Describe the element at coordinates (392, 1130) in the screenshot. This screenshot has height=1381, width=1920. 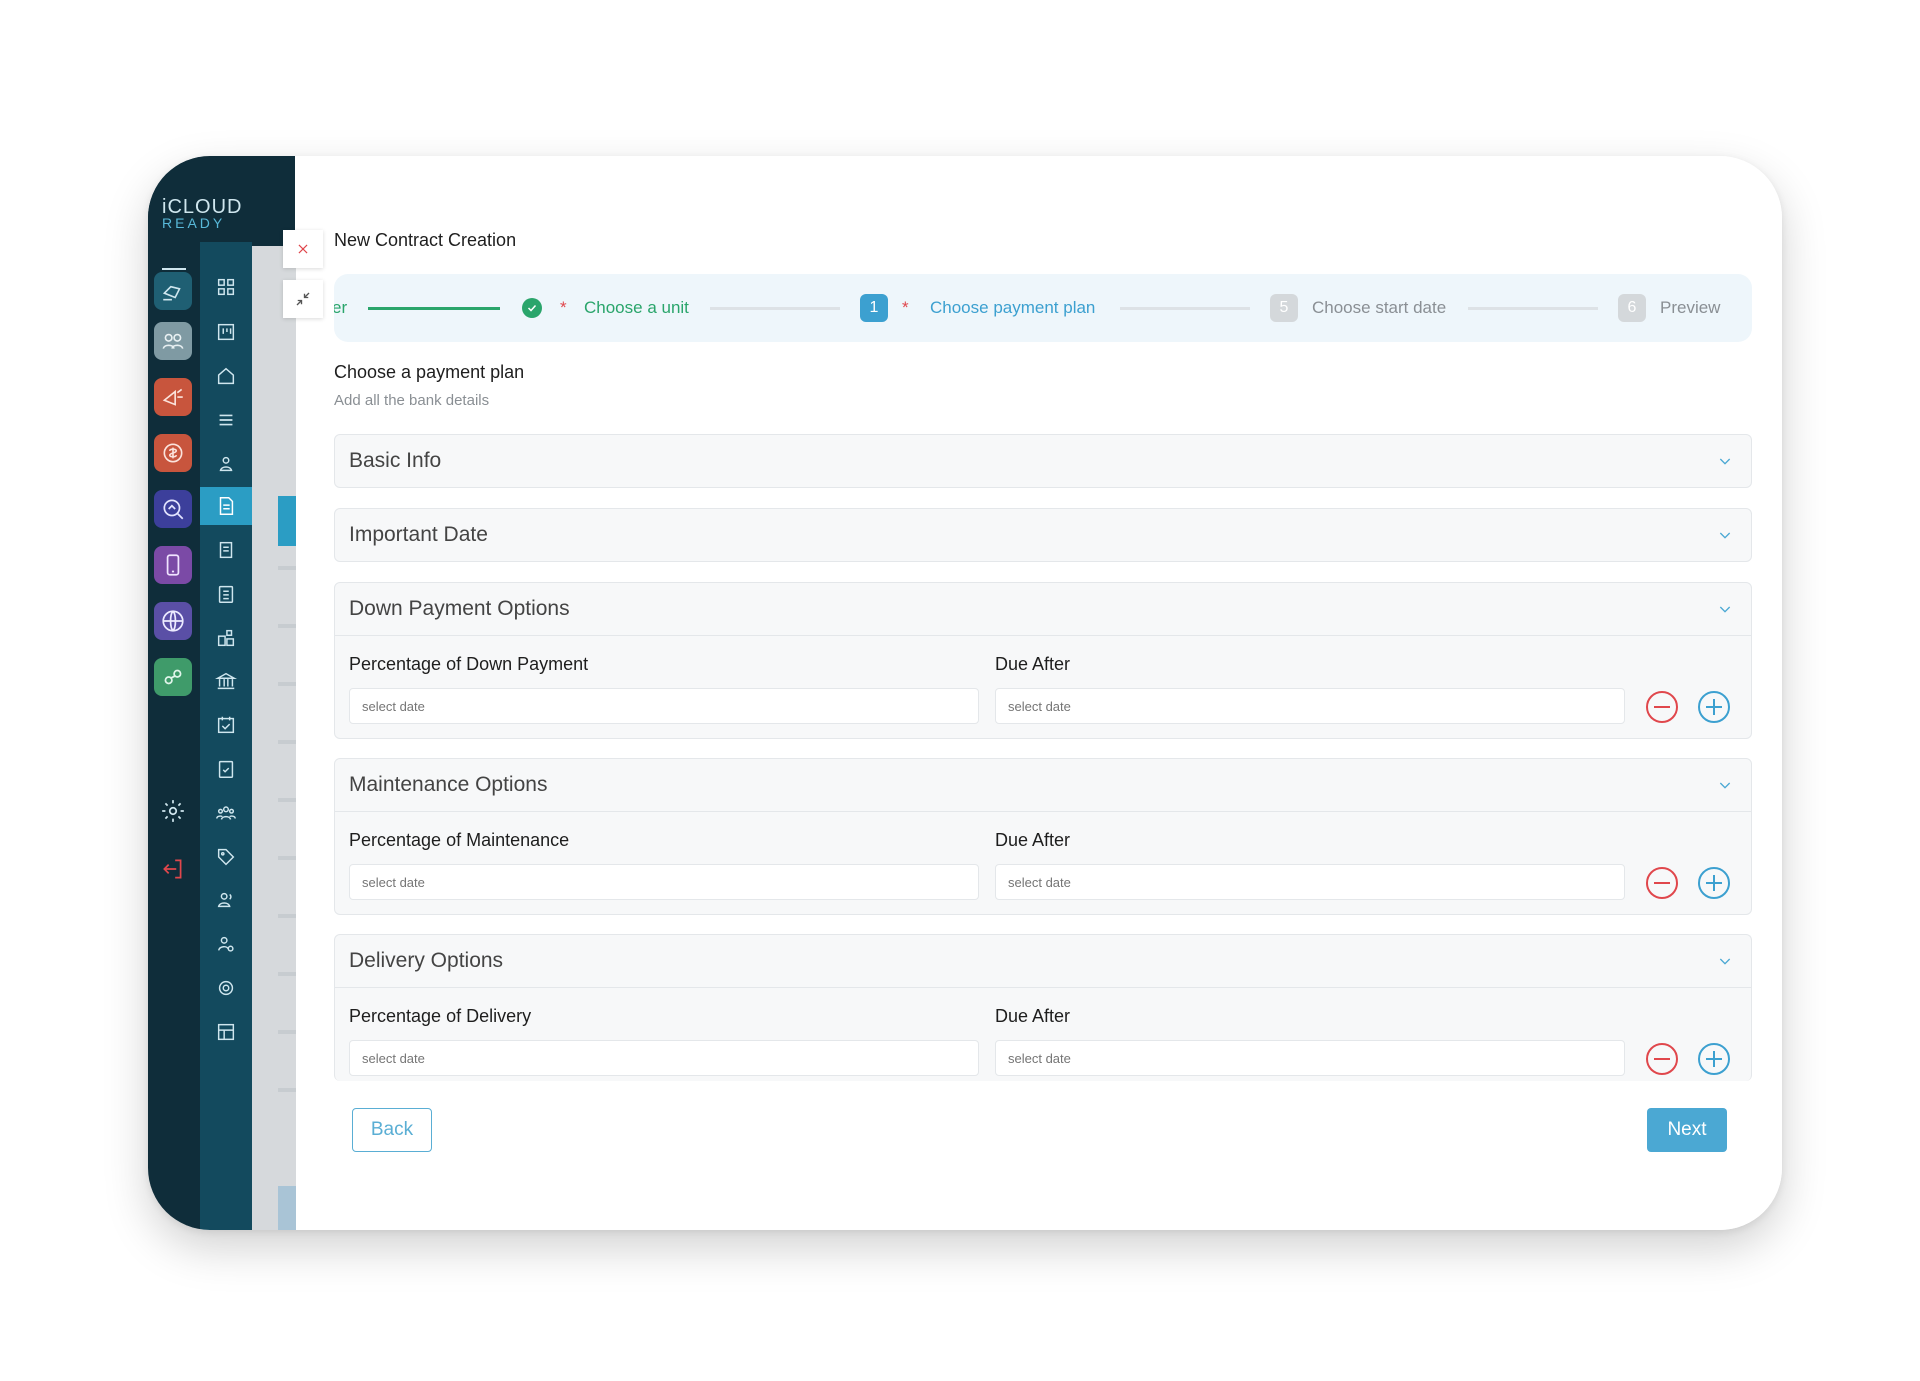
I see `back-button: Back` at that location.